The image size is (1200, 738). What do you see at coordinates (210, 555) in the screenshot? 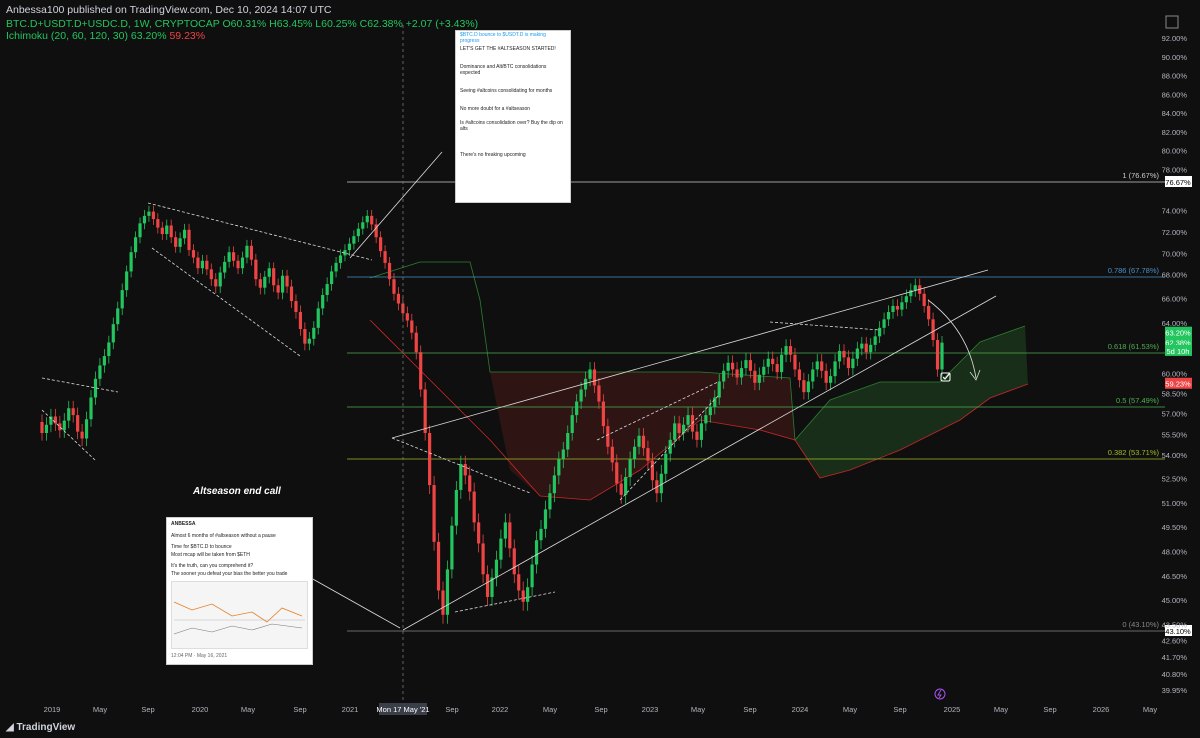
I see `tweet-line: Most mcap will be taken from $ETH` at bounding box center [210, 555].